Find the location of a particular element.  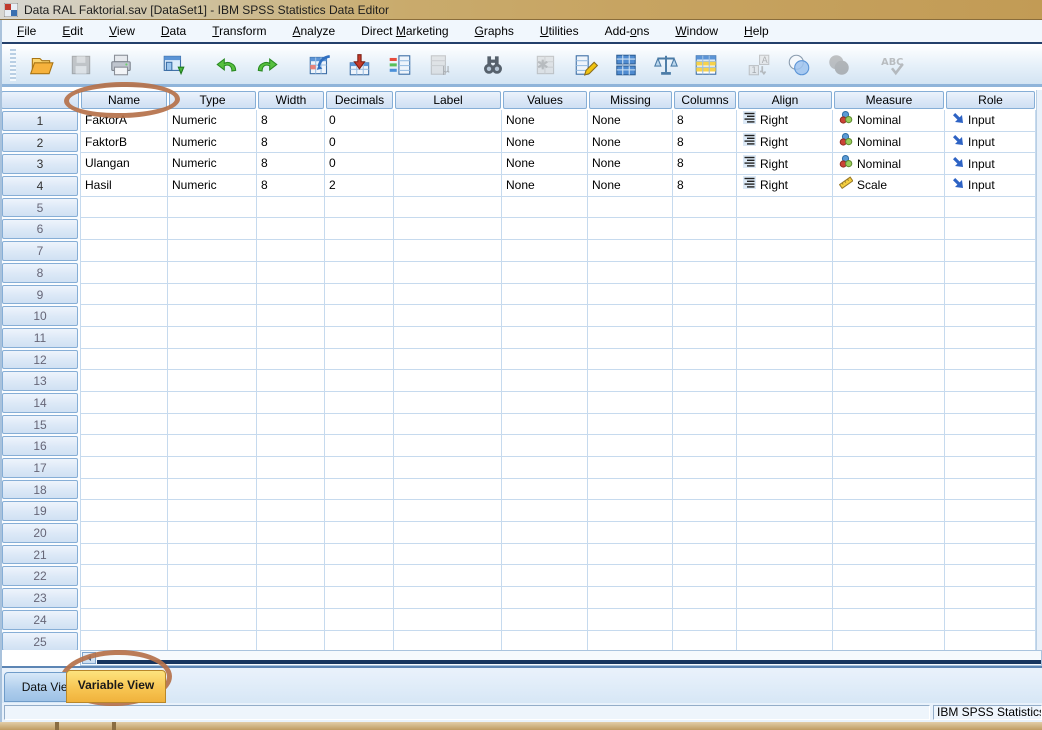

undo-button is located at coordinates (227, 65).